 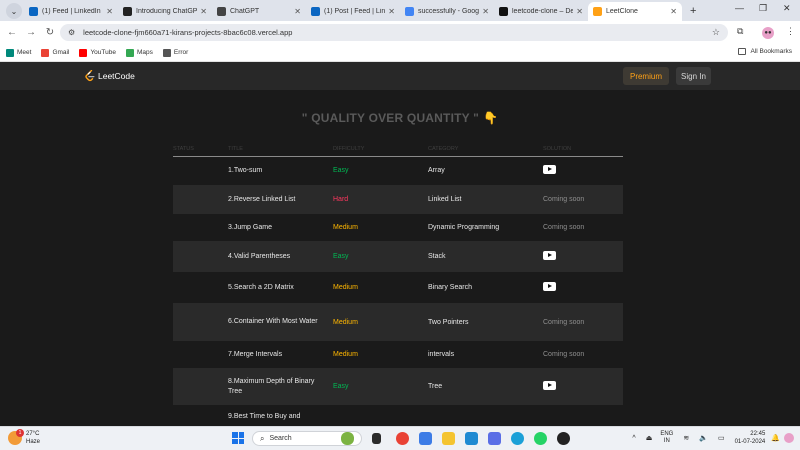 What do you see at coordinates (280, 199) in the screenshot?
I see `problem-title-link: 2.Reverse Linked List` at bounding box center [280, 199].